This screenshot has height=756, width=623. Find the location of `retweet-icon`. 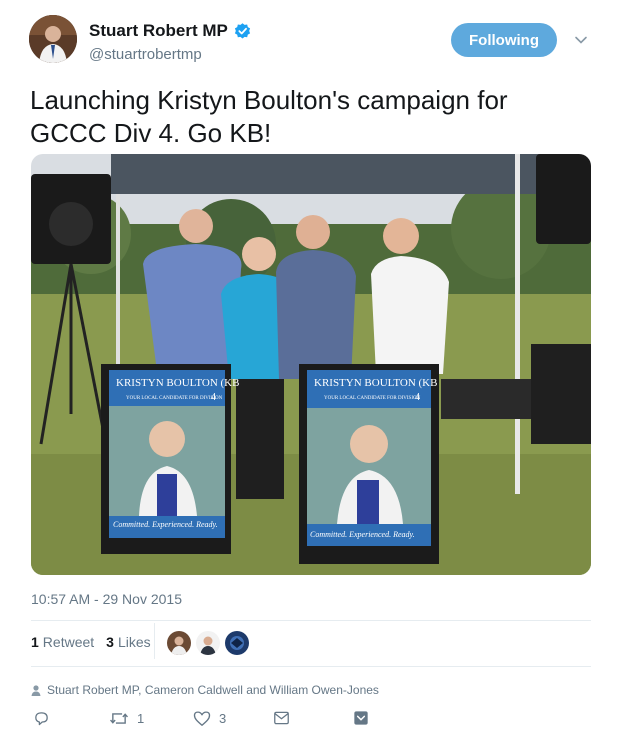

retweet-icon is located at coordinates (119, 718).